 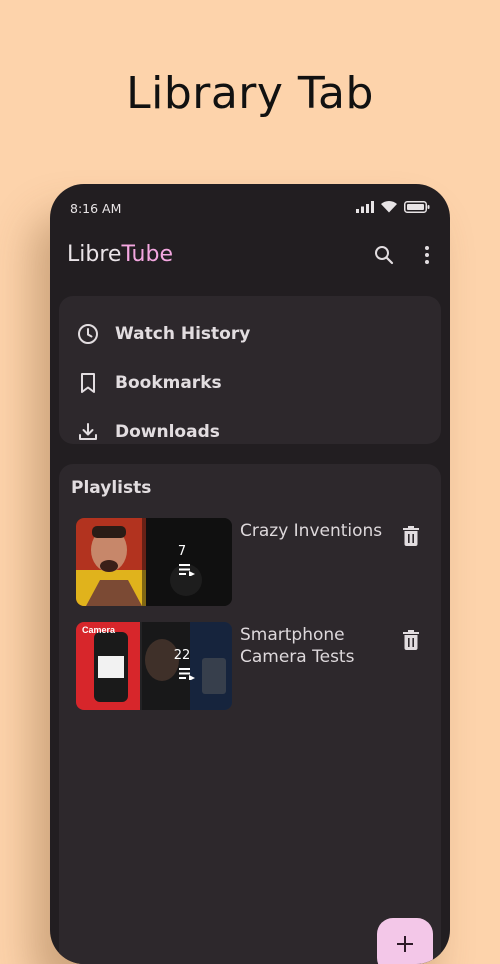 What do you see at coordinates (111, 488) in the screenshot?
I see `playlists-heading: Playlists` at bounding box center [111, 488].